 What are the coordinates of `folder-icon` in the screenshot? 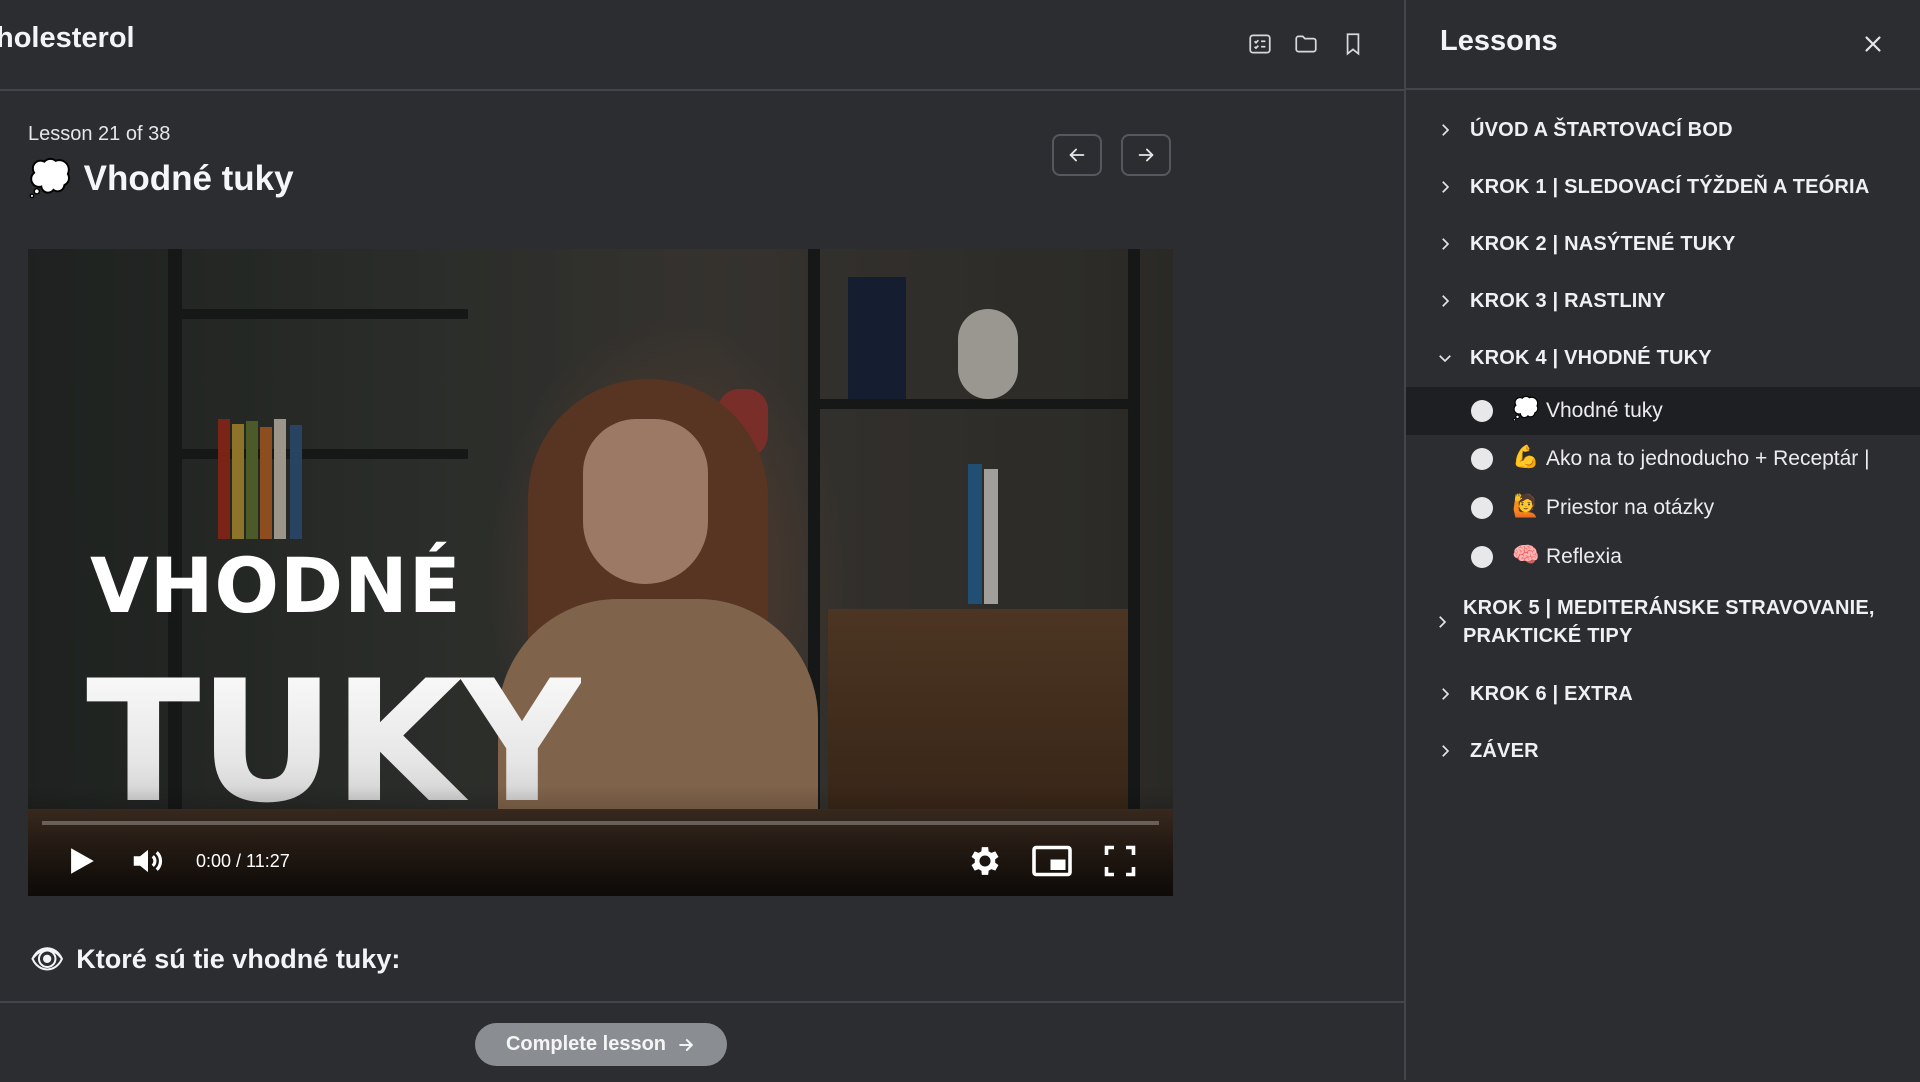 It's located at (1306, 44).